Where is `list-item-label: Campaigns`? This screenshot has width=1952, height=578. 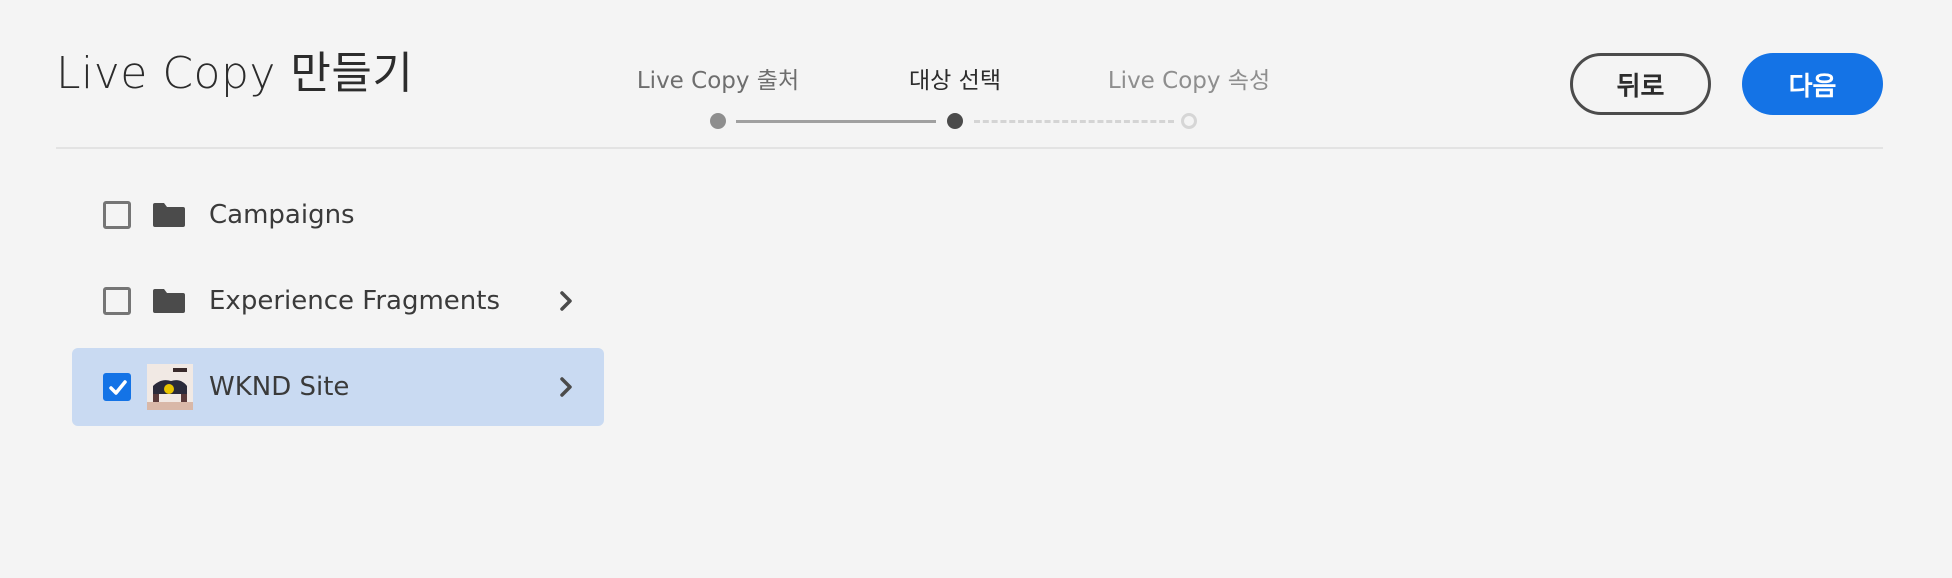
list-item-label: Campaigns is located at coordinates (282, 215).